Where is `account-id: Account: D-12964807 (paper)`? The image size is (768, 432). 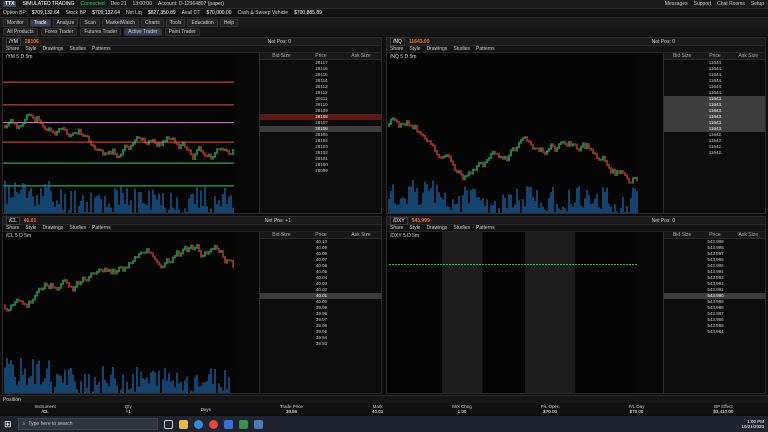
account-id: Account: D-12964807 (paper) is located at coordinates (191, 4).